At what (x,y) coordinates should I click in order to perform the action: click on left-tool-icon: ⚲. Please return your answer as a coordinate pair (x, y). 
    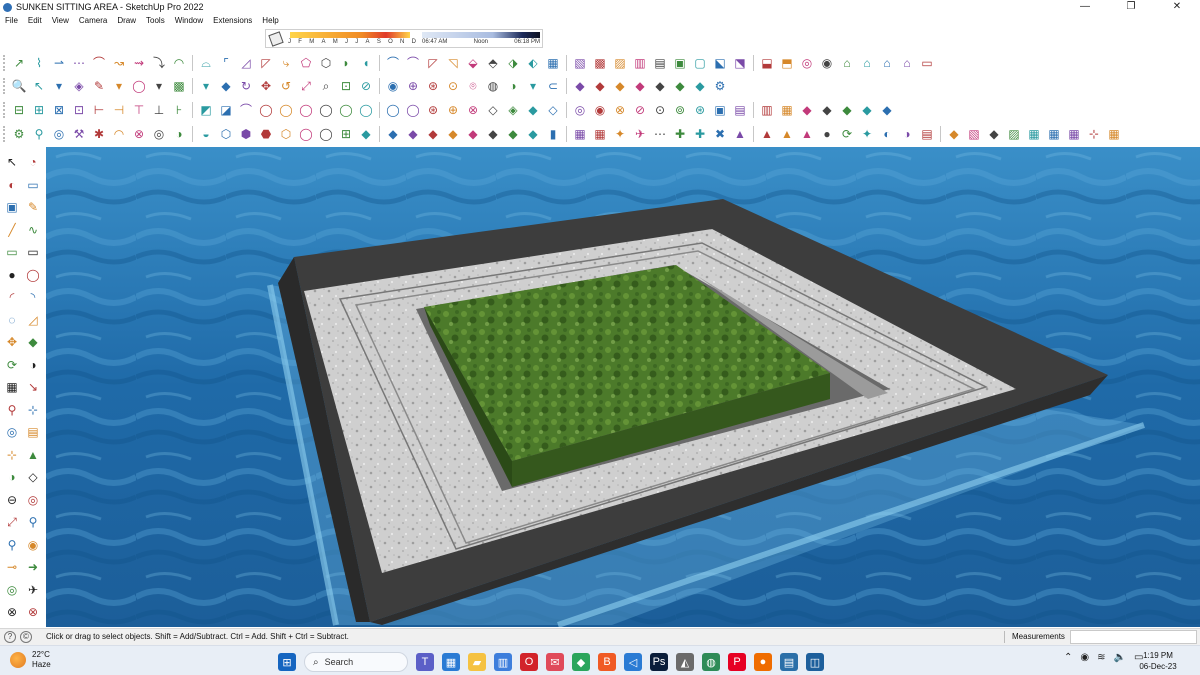
    Looking at the image, I should click on (12, 545).